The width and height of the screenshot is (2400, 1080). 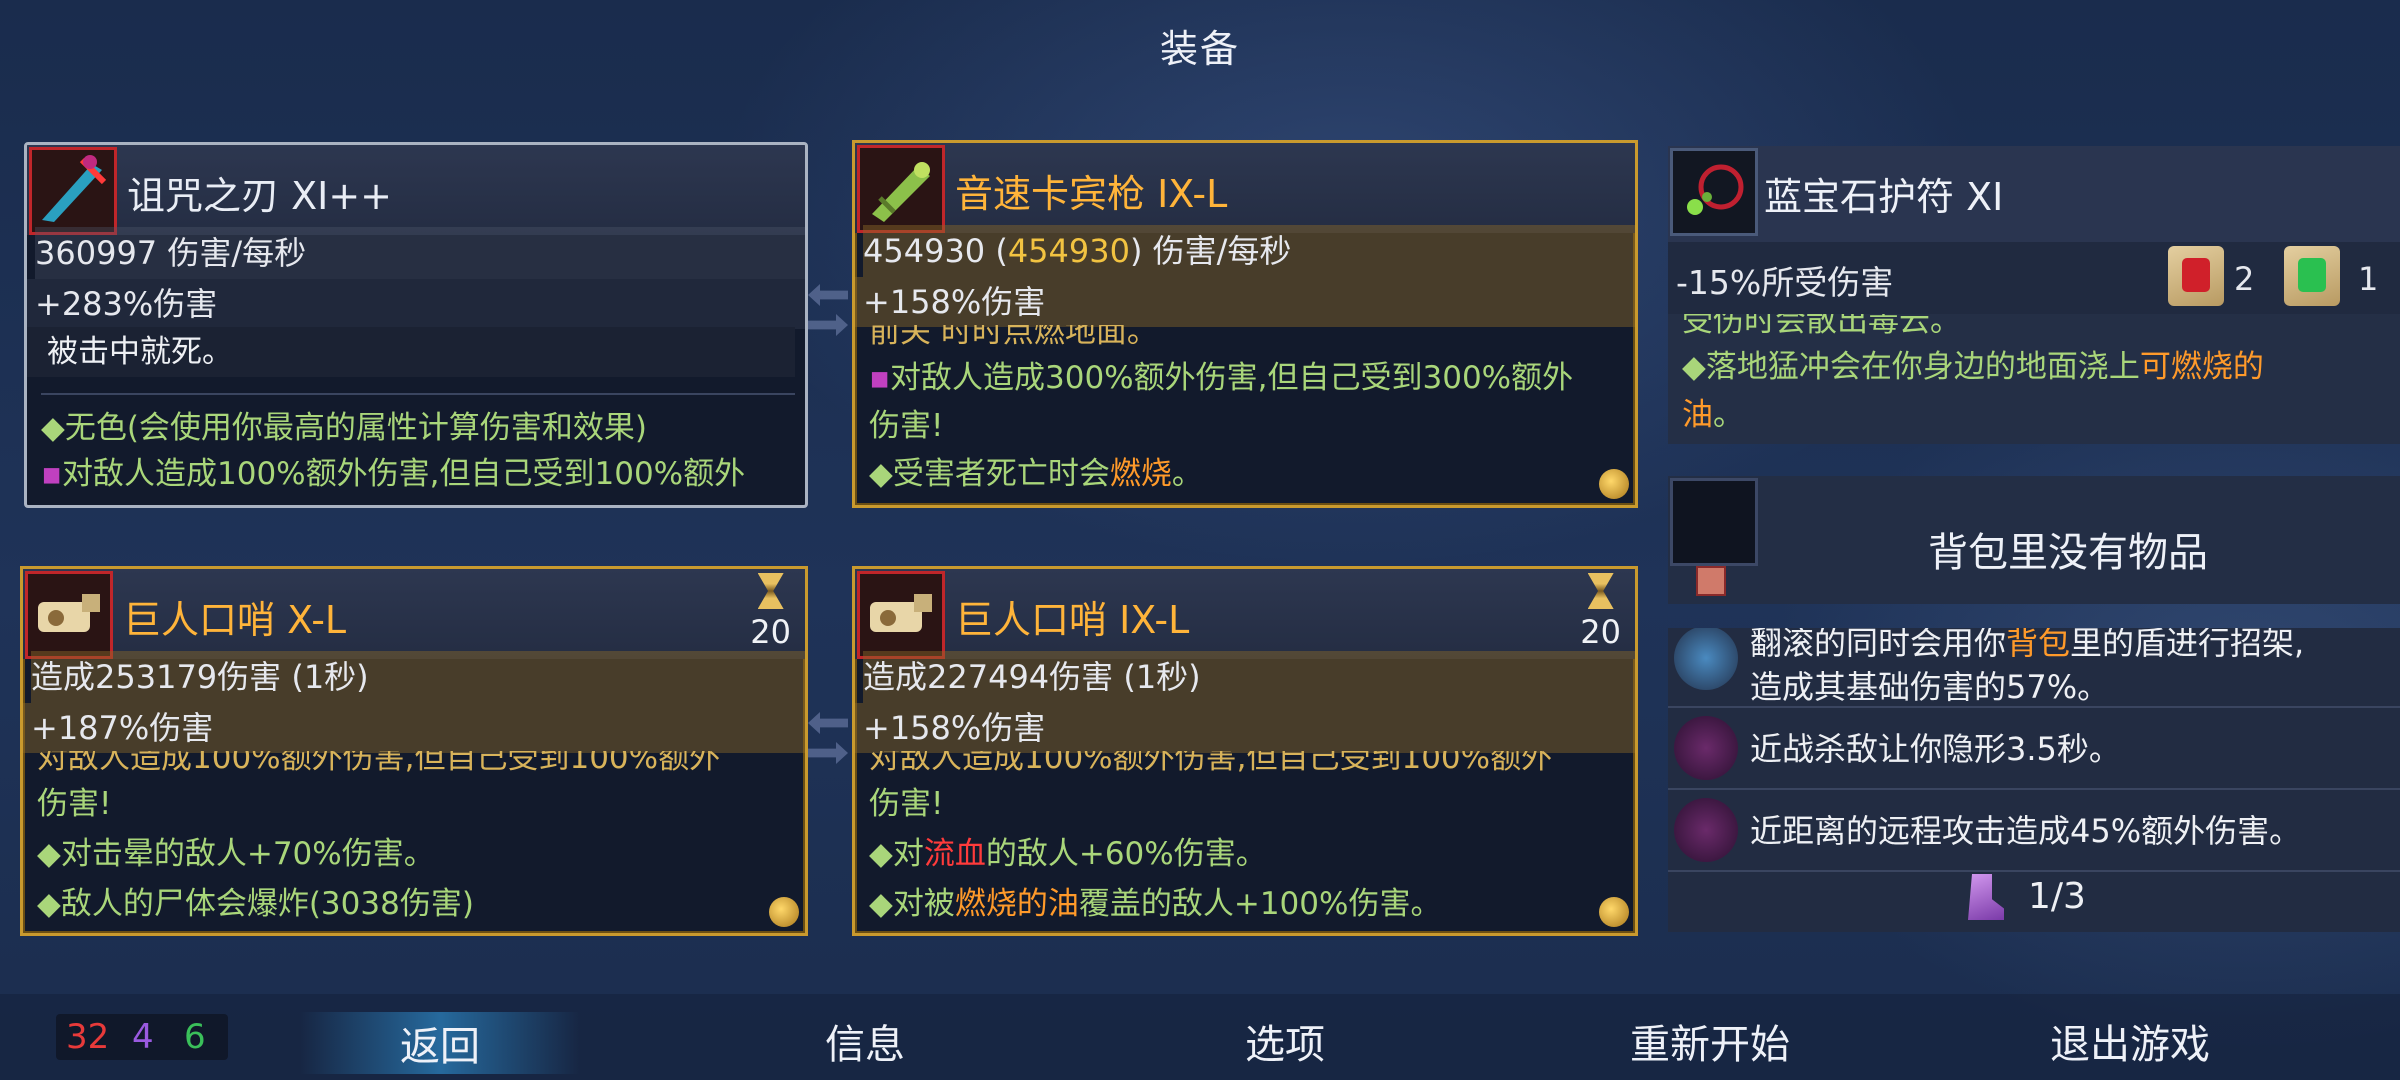 What do you see at coordinates (1714, 192) in the screenshot?
I see `amulet-icon` at bounding box center [1714, 192].